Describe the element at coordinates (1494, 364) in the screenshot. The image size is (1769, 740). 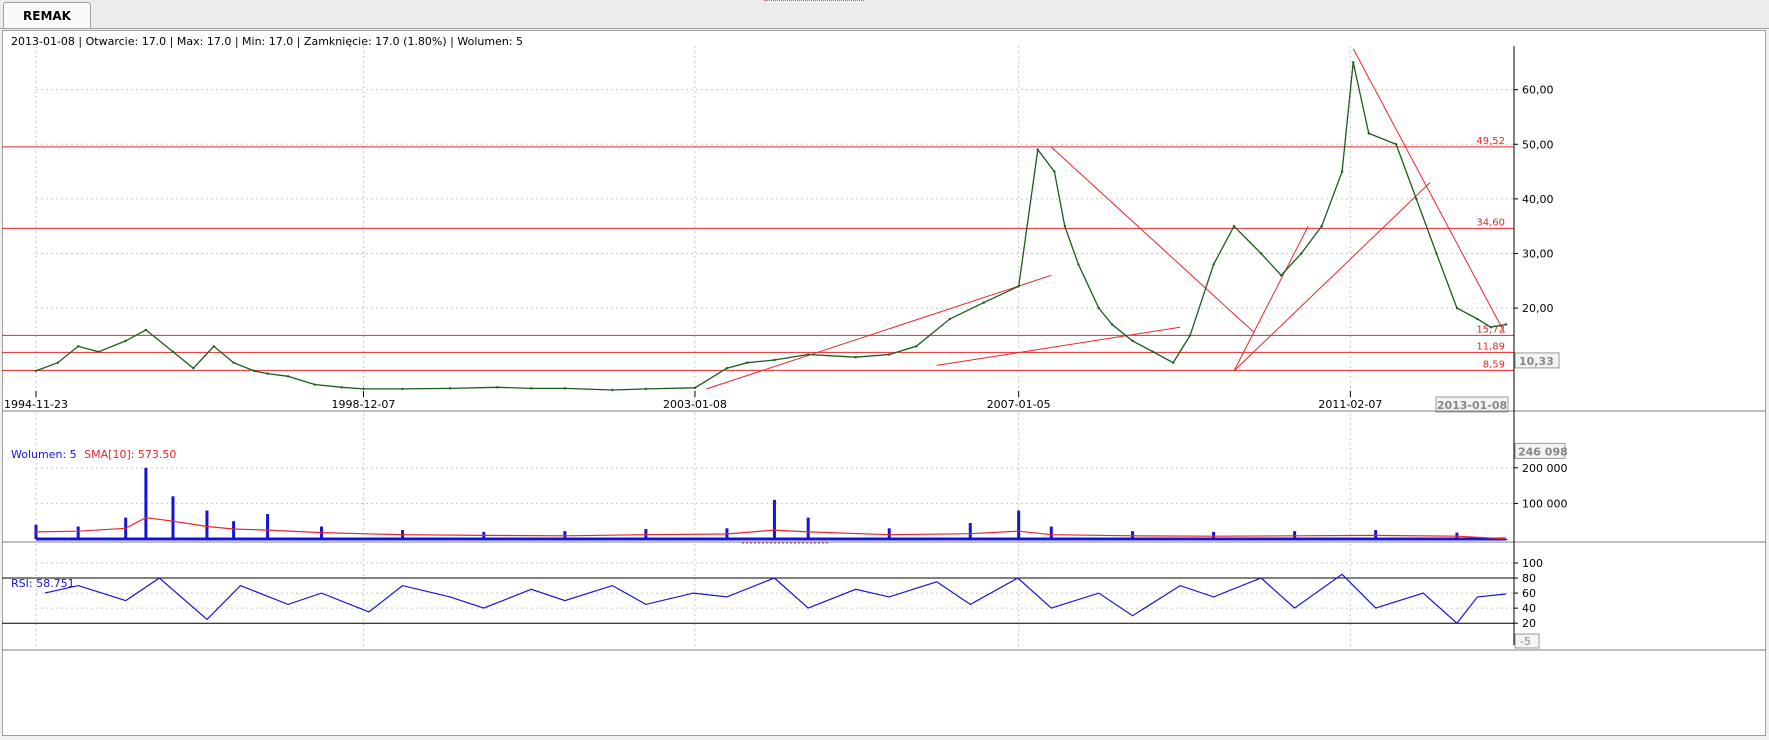
I see `price-level-label: 8,59` at that location.